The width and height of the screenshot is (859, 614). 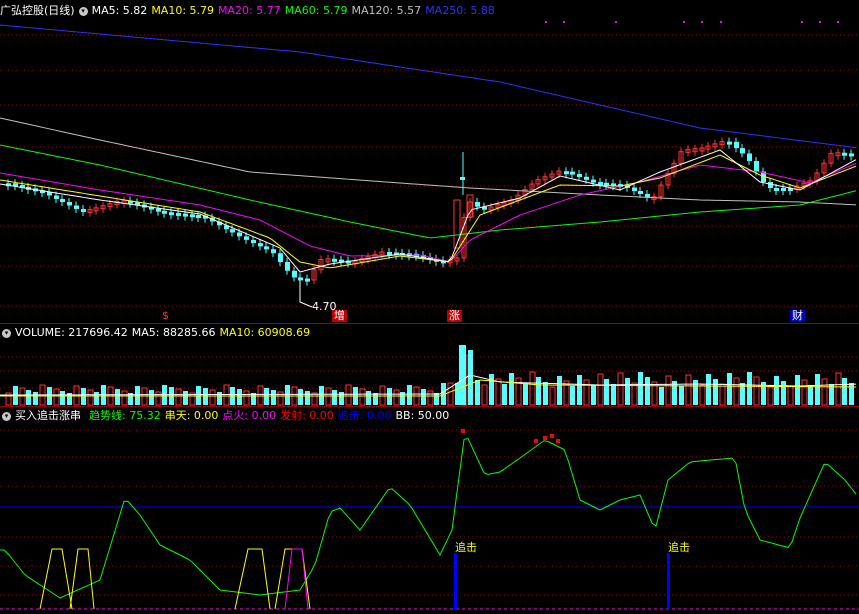 What do you see at coordinates (296, 579) in the screenshot?
I see `dianhuo-signal` at bounding box center [296, 579].